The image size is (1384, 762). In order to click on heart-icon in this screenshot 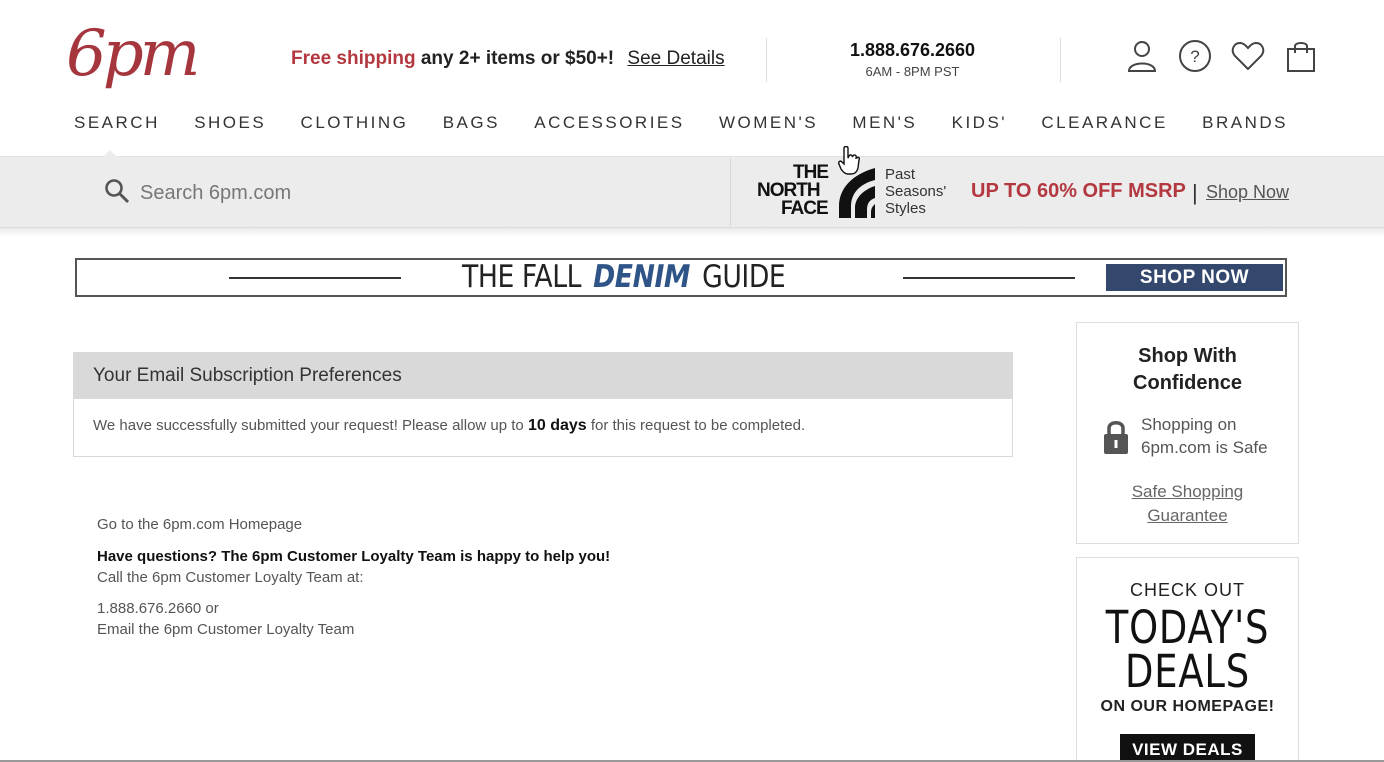, I will do `click(1248, 56)`.